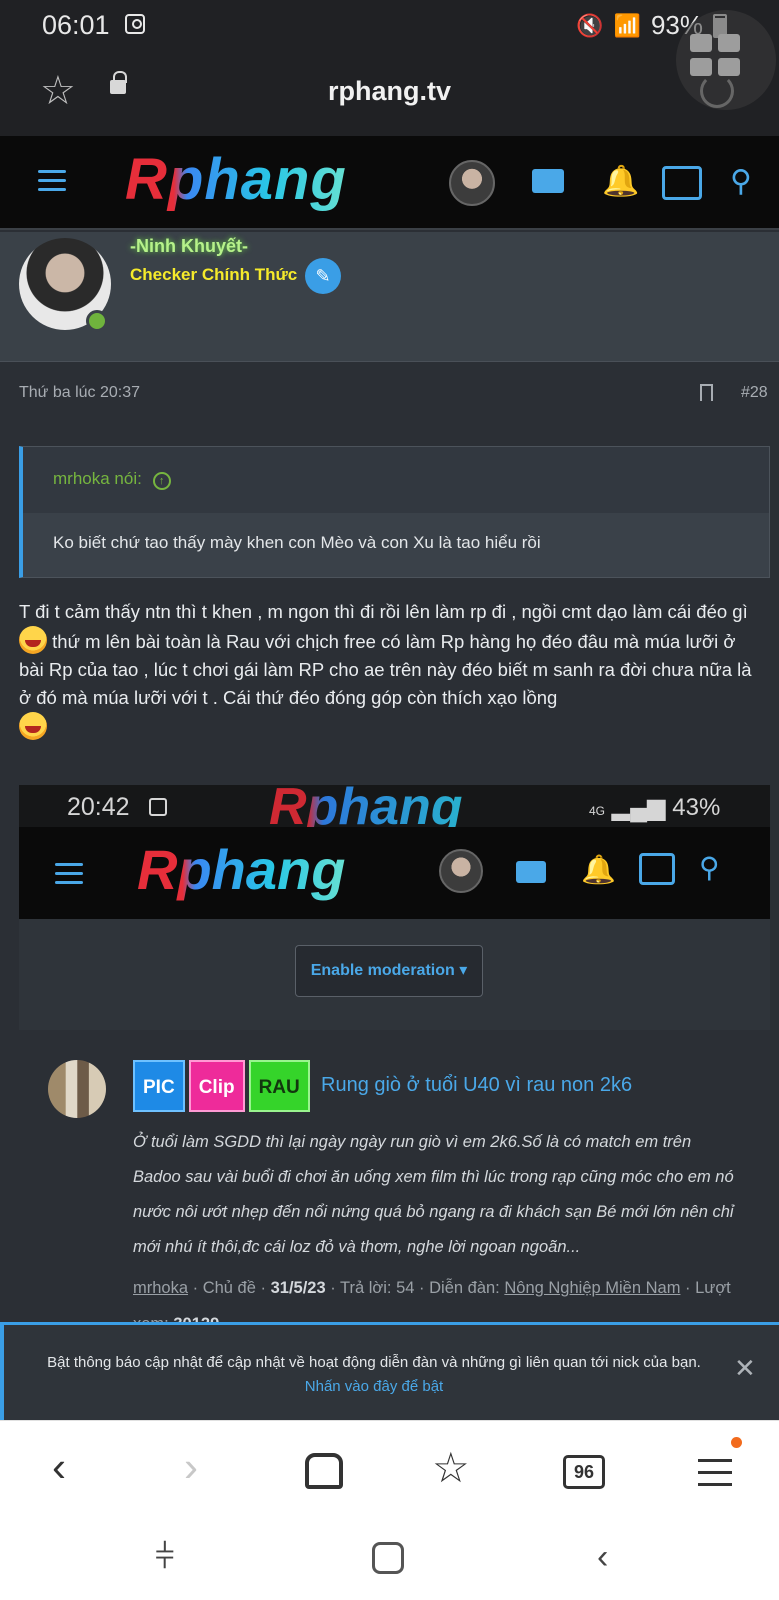 The height and width of the screenshot is (1600, 779). What do you see at coordinates (602, 1557) in the screenshot?
I see `system-back-icon: ‹` at bounding box center [602, 1557].